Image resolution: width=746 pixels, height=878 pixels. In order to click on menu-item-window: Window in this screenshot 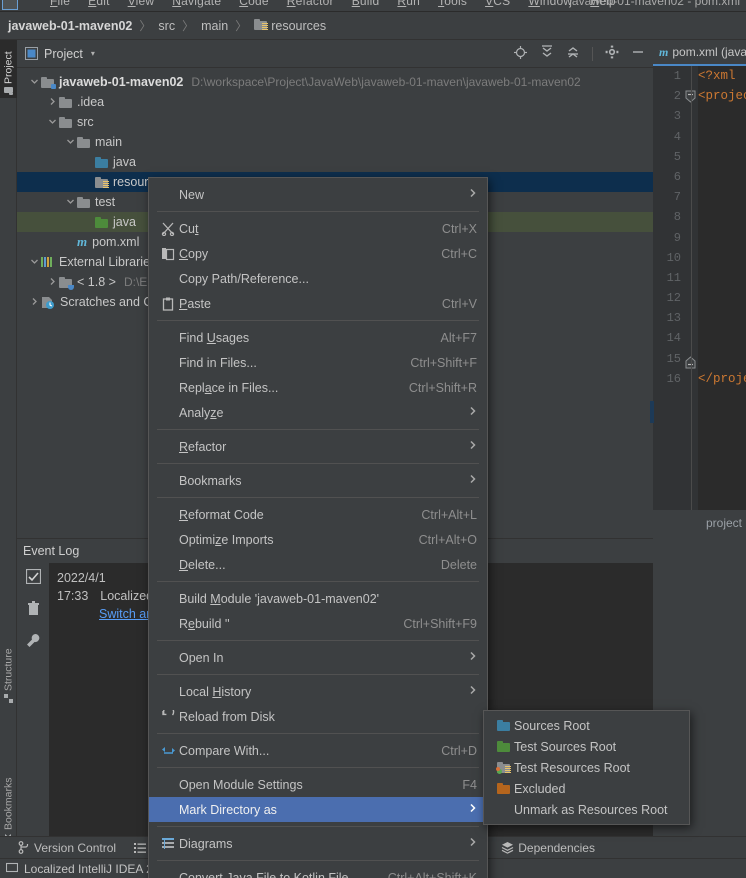, I will do `click(550, 4)`.